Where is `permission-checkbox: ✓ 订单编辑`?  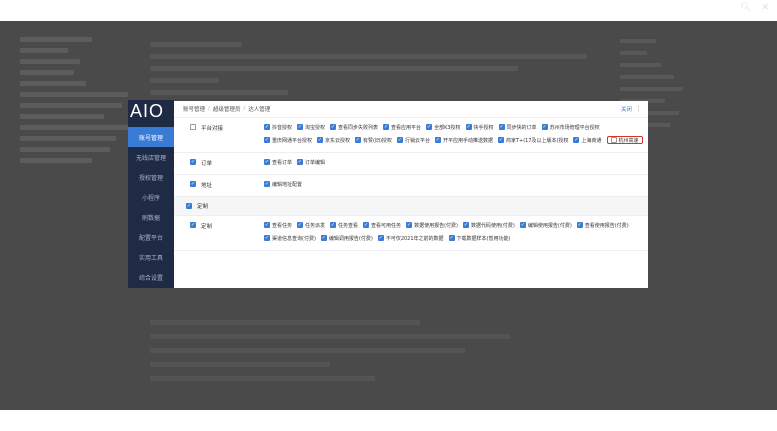
permission-checkbox: ✓ 订单编辑 is located at coordinates (311, 162).